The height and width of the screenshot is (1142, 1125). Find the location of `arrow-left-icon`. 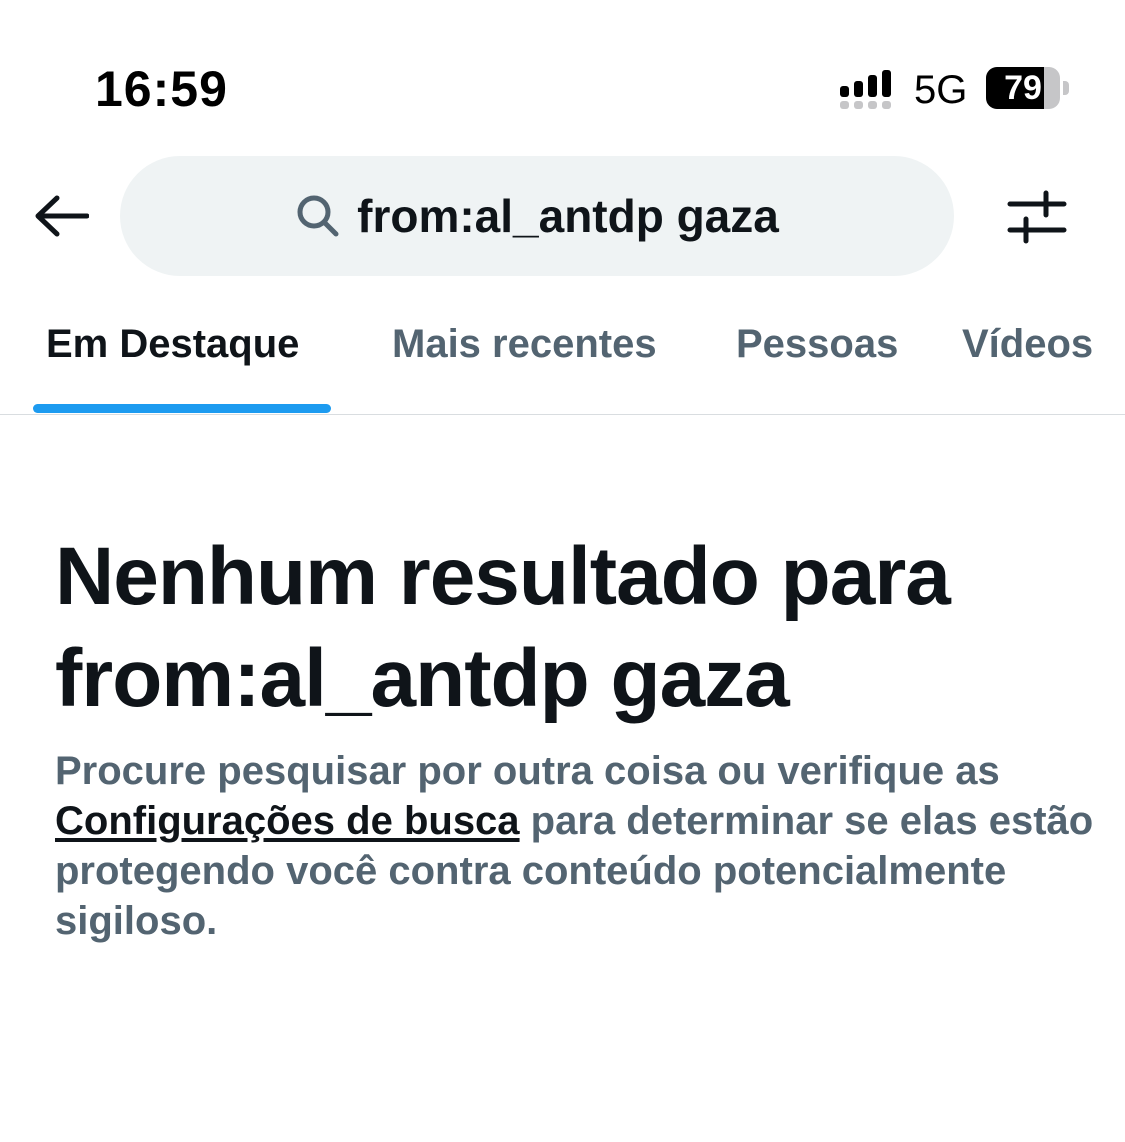

arrow-left-icon is located at coordinates (62, 216).